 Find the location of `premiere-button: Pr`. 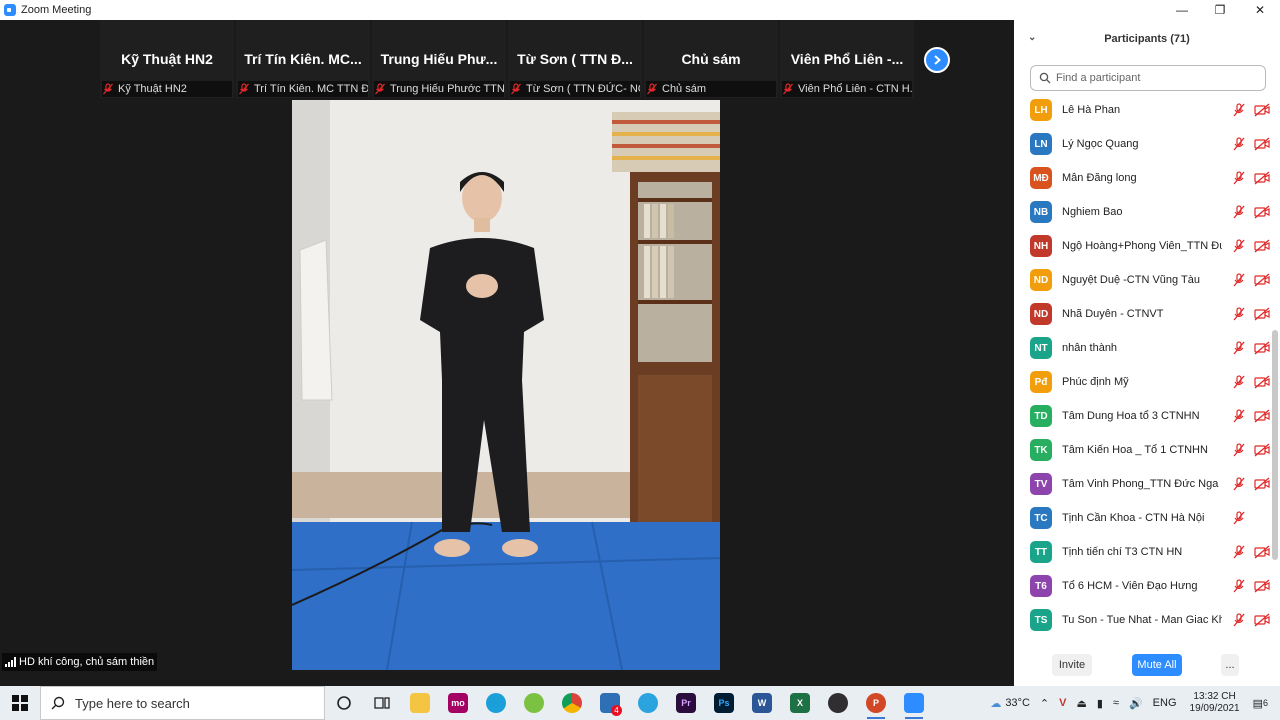

premiere-button: Pr is located at coordinates (686, 703).